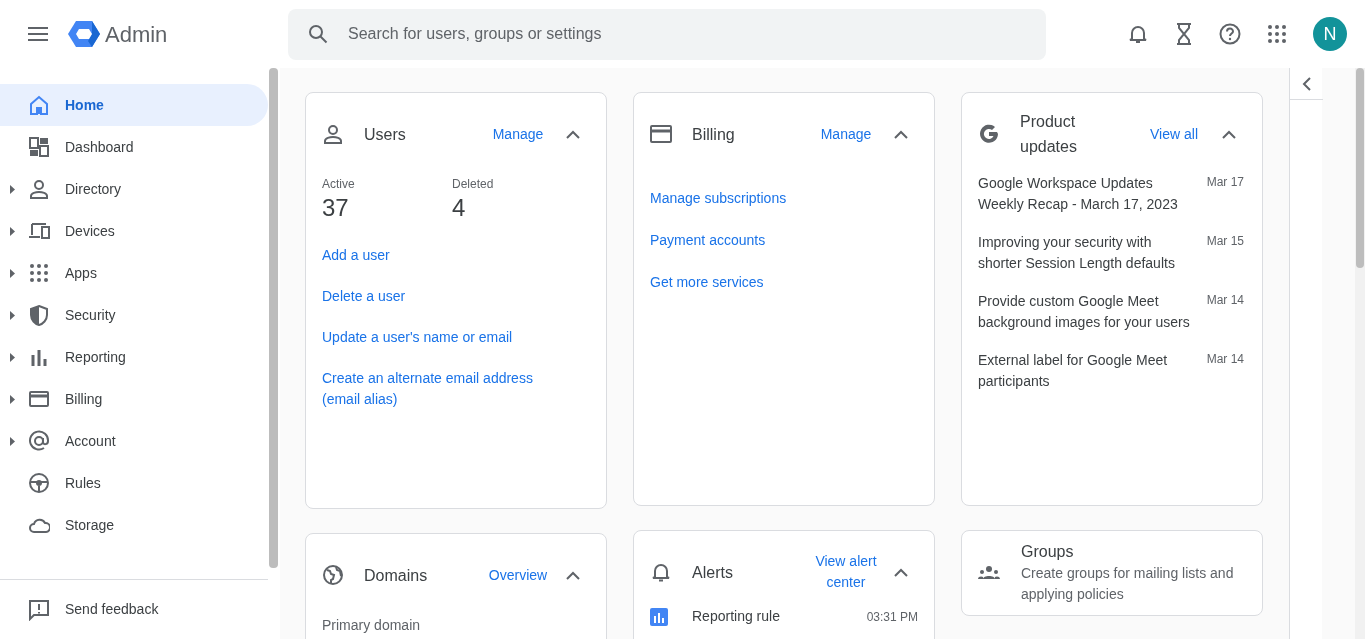  Describe the element at coordinates (473, 184) in the screenshot. I see `stat-label: Deleted` at that location.